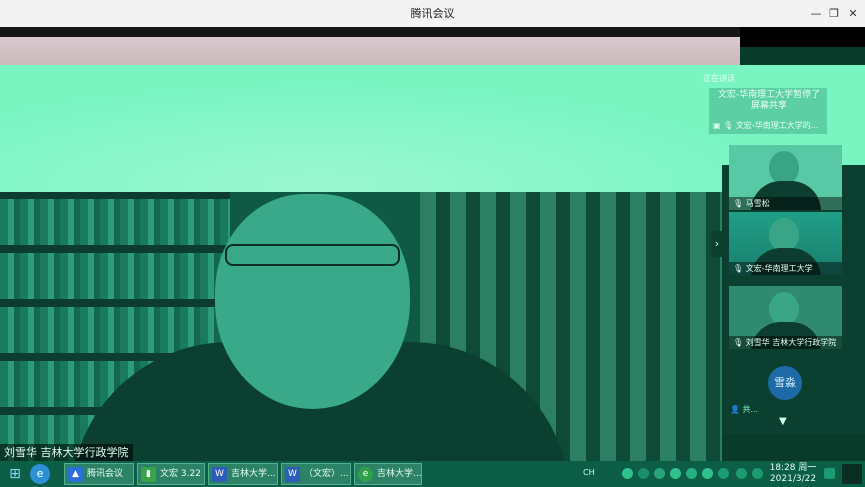 This screenshot has height=487, width=865. I want to click on participant-name: 🎙 马雪松, so click(785, 203).